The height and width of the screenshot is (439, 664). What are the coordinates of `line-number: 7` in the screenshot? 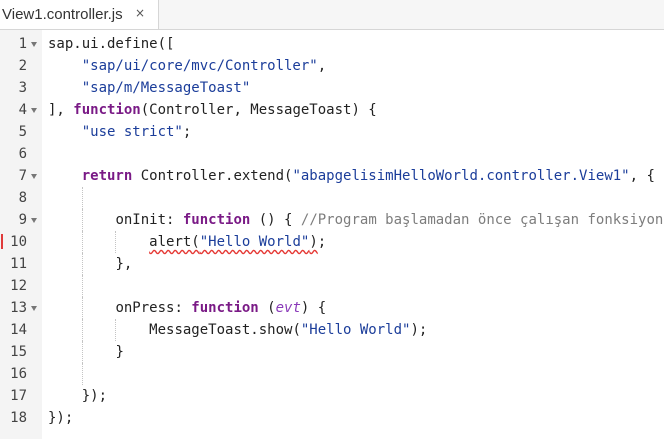 It's located at (22, 176).